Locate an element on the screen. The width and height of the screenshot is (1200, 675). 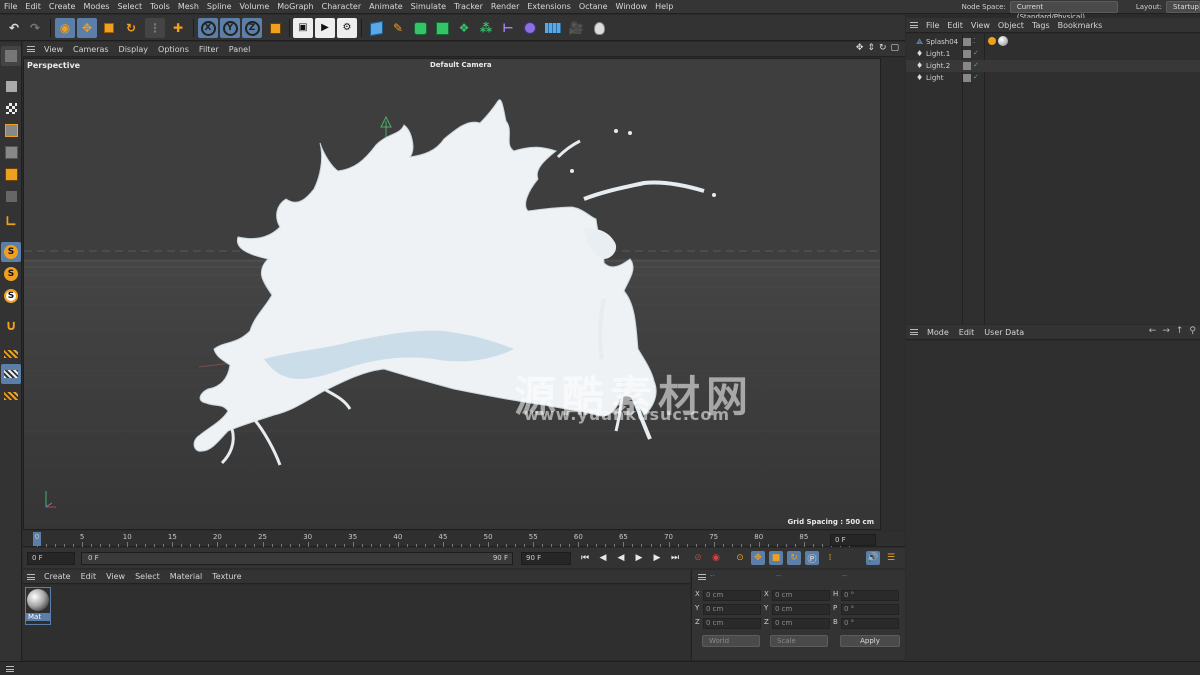
locked-workplane-icon is located at coordinates (11, 374).